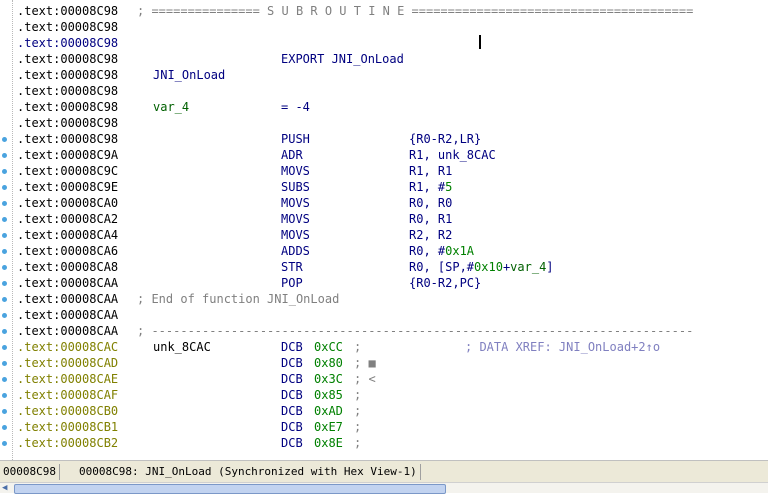 The height and width of the screenshot is (494, 768). Describe the element at coordinates (67, 235) in the screenshot. I see `line-address: .text:00008CA4` at that location.